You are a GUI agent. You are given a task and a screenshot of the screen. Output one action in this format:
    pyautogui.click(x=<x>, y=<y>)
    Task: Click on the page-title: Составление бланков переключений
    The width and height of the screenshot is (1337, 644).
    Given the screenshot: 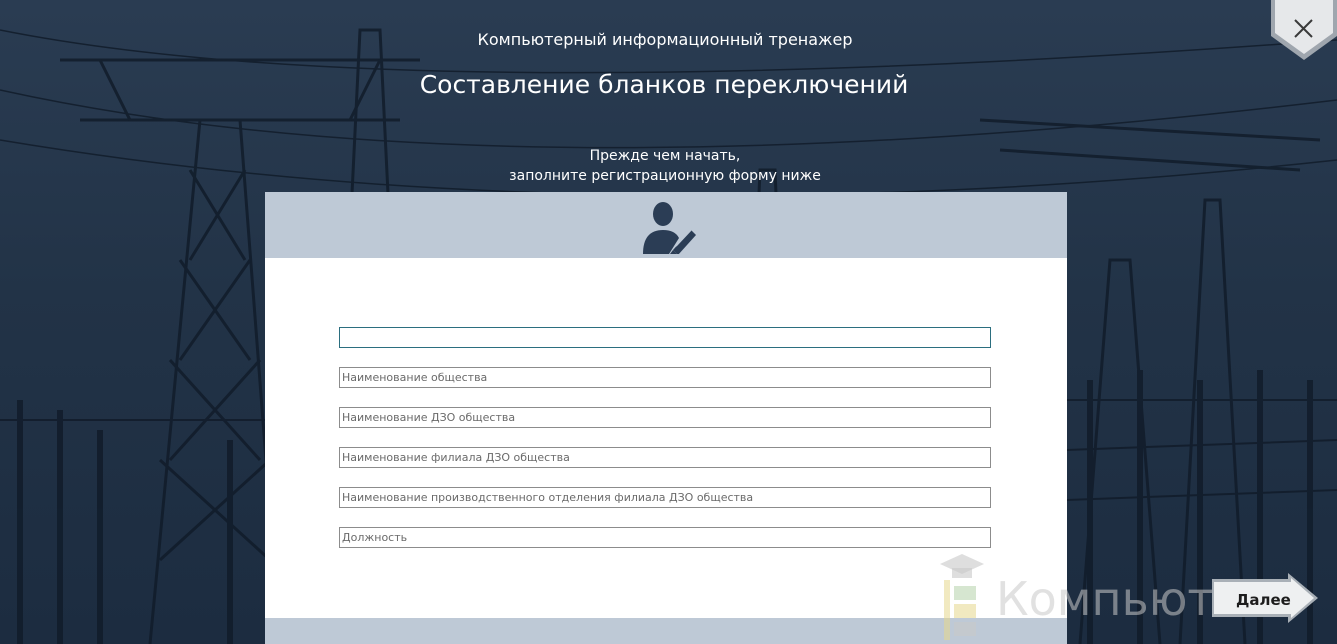 What is the action you would take?
    pyautogui.click(x=664, y=84)
    